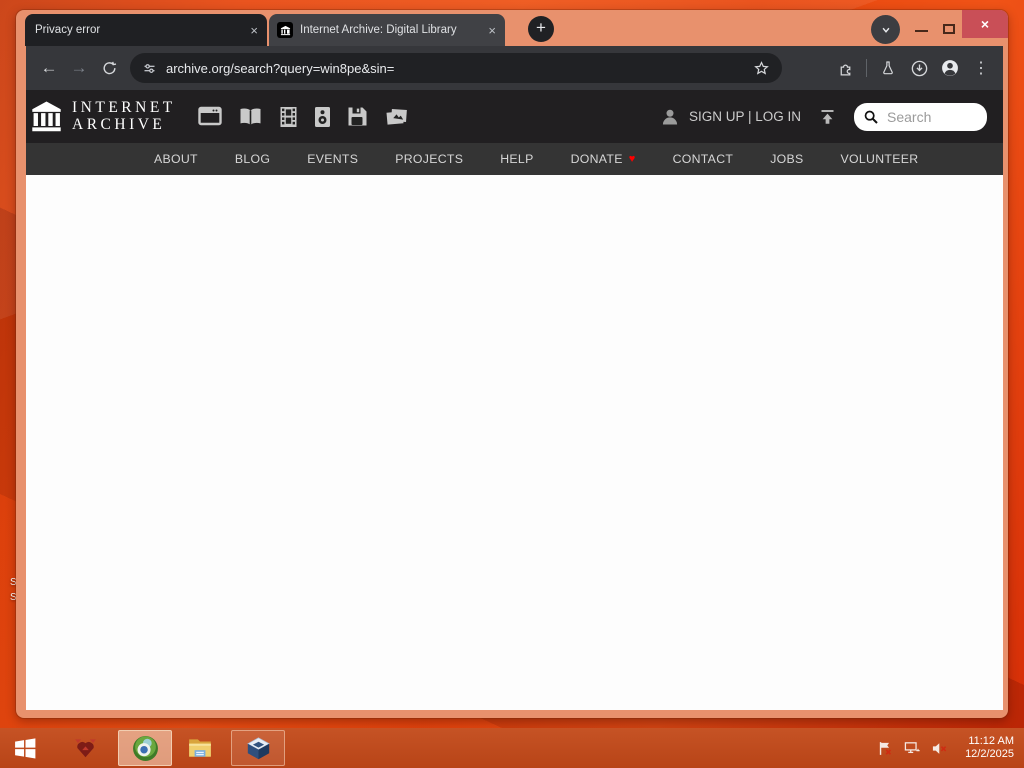  I want to click on heart-icon: ♥, so click(632, 159).